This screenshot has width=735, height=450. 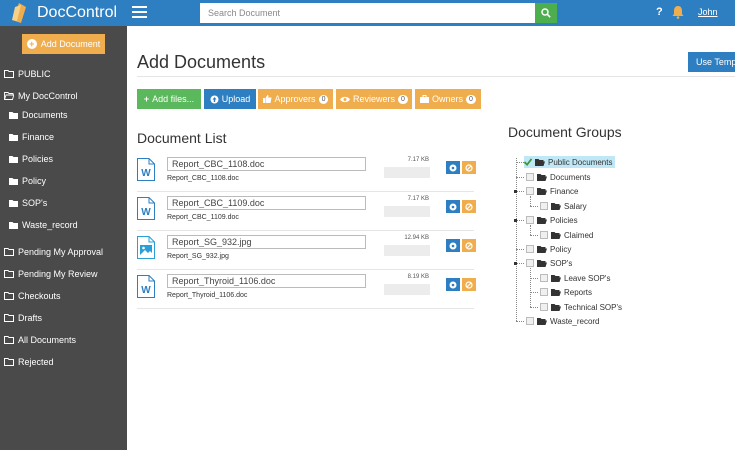 What do you see at coordinates (306, 251) in the screenshot?
I see `document-row: Report_SG_932.jpg 12.94 KB` at bounding box center [306, 251].